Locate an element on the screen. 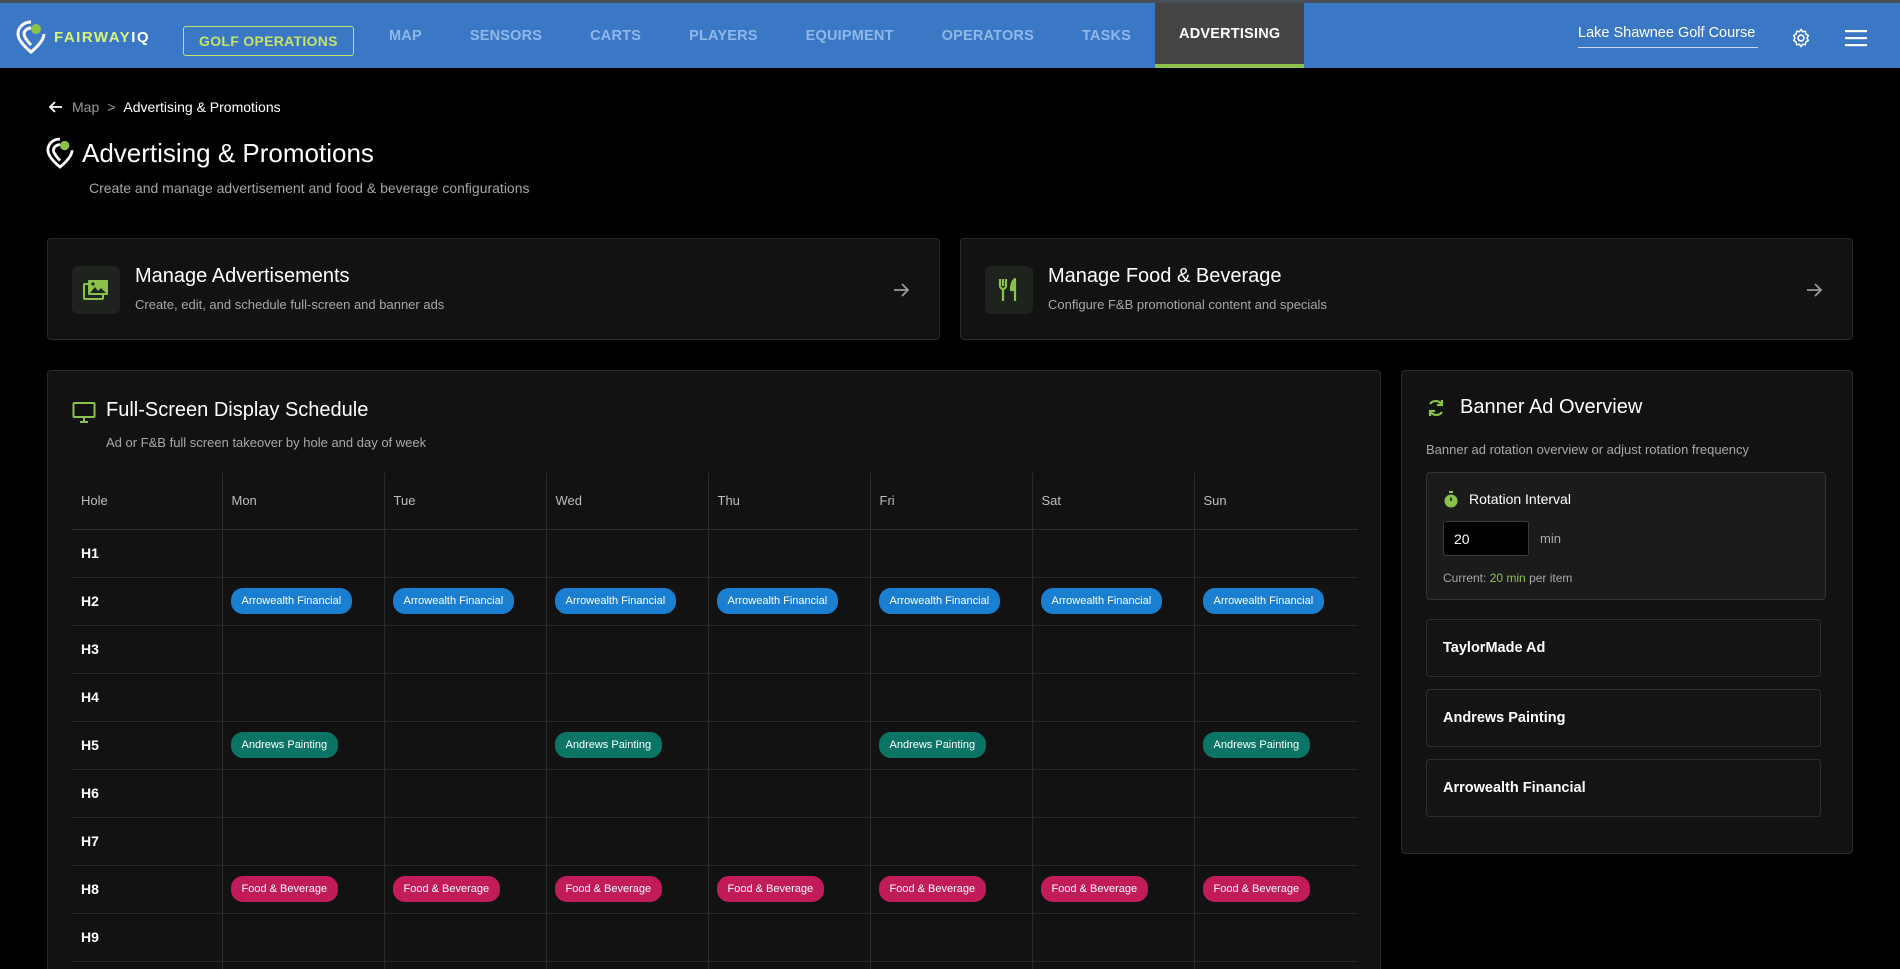 The height and width of the screenshot is (969, 1900). golf-operations-button: GOLF OPERATIONS is located at coordinates (268, 41).